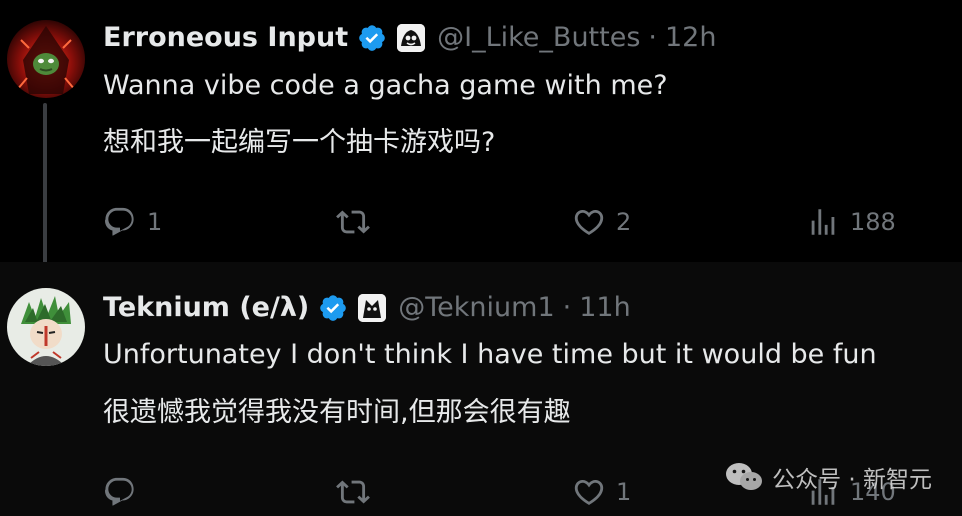 The width and height of the screenshot is (962, 516). I want to click on avatar-erroneous-input, so click(46, 59).